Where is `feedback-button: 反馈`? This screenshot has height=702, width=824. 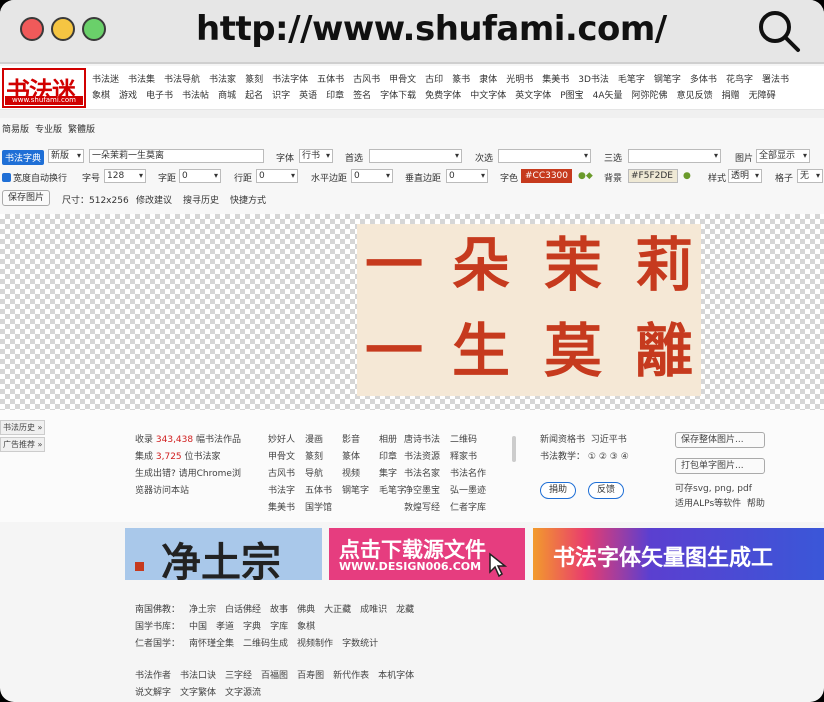
feedback-button: 反馈 is located at coordinates (606, 490).